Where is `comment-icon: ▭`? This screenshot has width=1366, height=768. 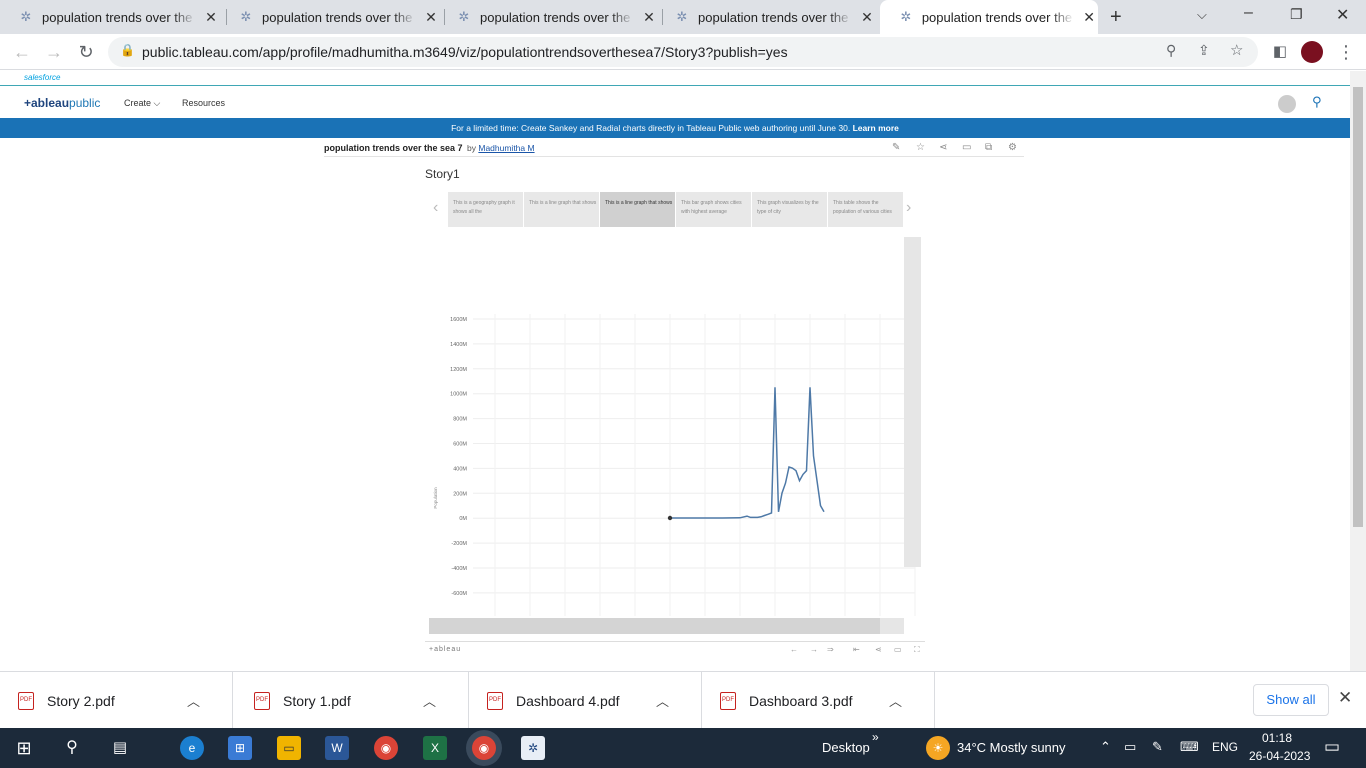
comment-icon: ▭ is located at coordinates (966, 147).